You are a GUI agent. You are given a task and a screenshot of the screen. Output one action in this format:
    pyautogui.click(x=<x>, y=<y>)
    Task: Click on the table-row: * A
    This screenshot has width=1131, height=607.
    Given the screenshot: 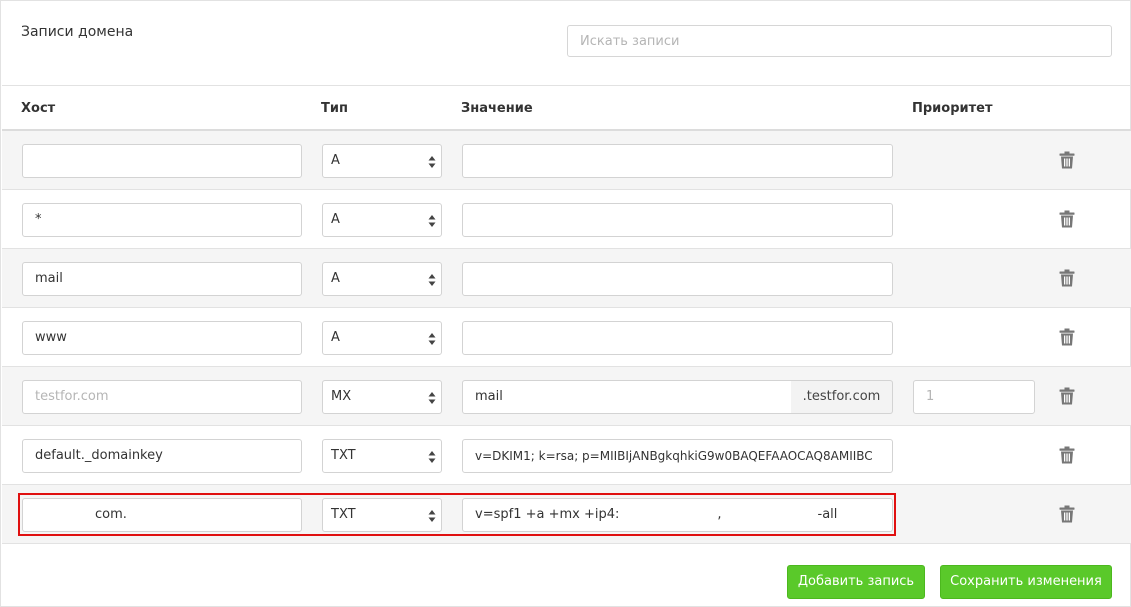 What is the action you would take?
    pyautogui.click(x=566, y=219)
    